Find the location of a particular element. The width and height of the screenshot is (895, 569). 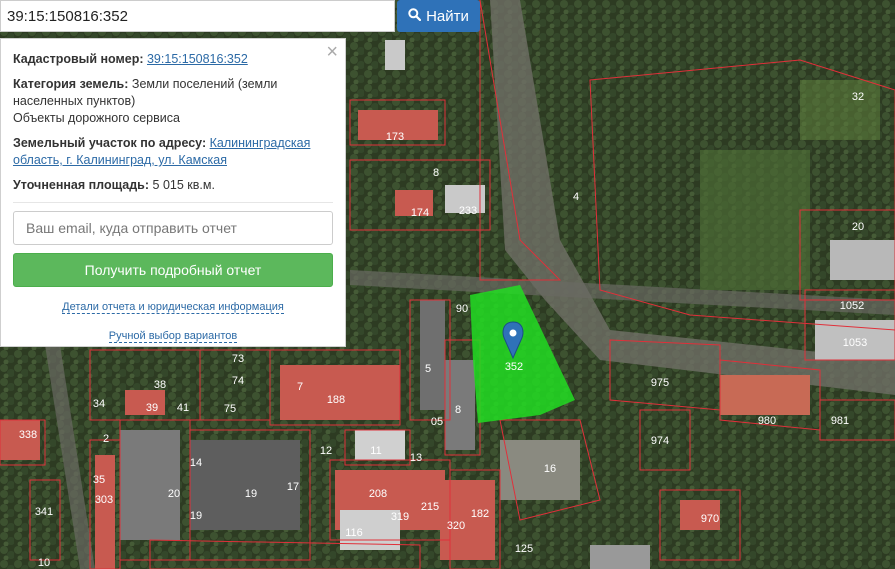

parcel-number-label: 320 is located at coordinates (456, 526).